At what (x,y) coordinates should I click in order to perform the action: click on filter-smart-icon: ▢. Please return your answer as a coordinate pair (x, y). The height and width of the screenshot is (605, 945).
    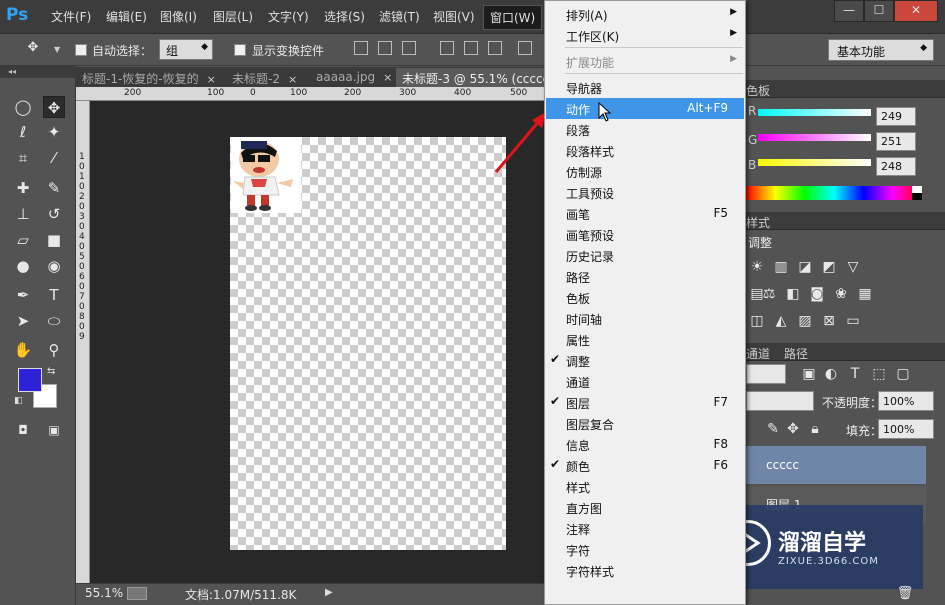
    Looking at the image, I should click on (903, 374).